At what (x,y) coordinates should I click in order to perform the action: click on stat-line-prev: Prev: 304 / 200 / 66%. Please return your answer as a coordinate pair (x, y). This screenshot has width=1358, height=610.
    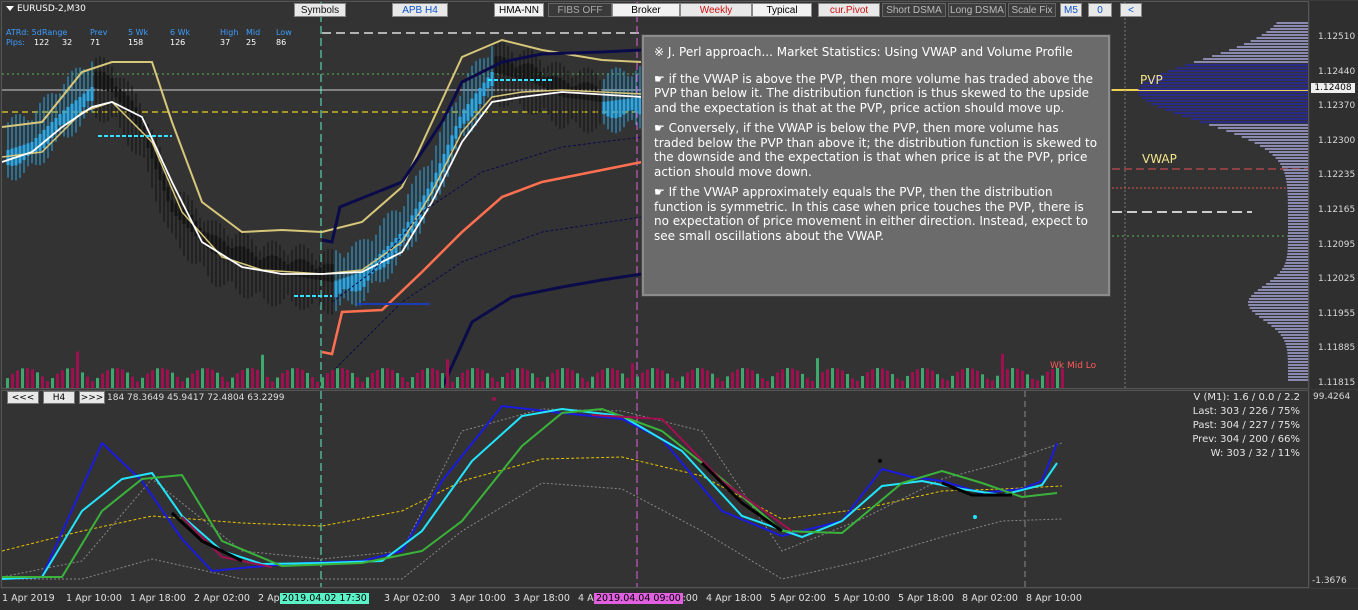
    Looking at the image, I should click on (1246, 439).